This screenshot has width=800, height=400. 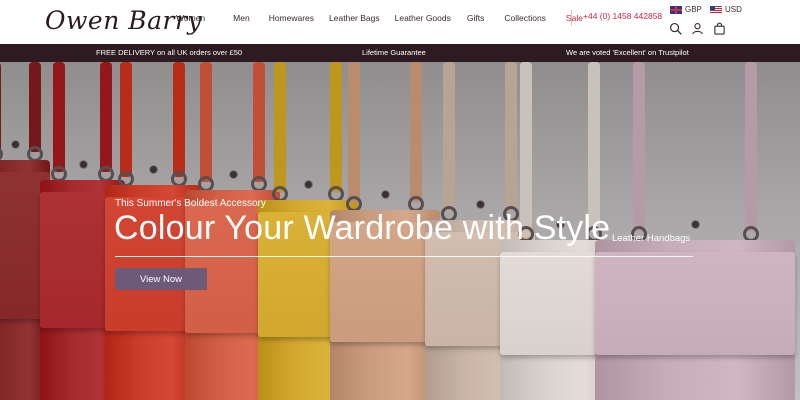 What do you see at coordinates (719, 28) in the screenshot?
I see `basket-icon` at bounding box center [719, 28].